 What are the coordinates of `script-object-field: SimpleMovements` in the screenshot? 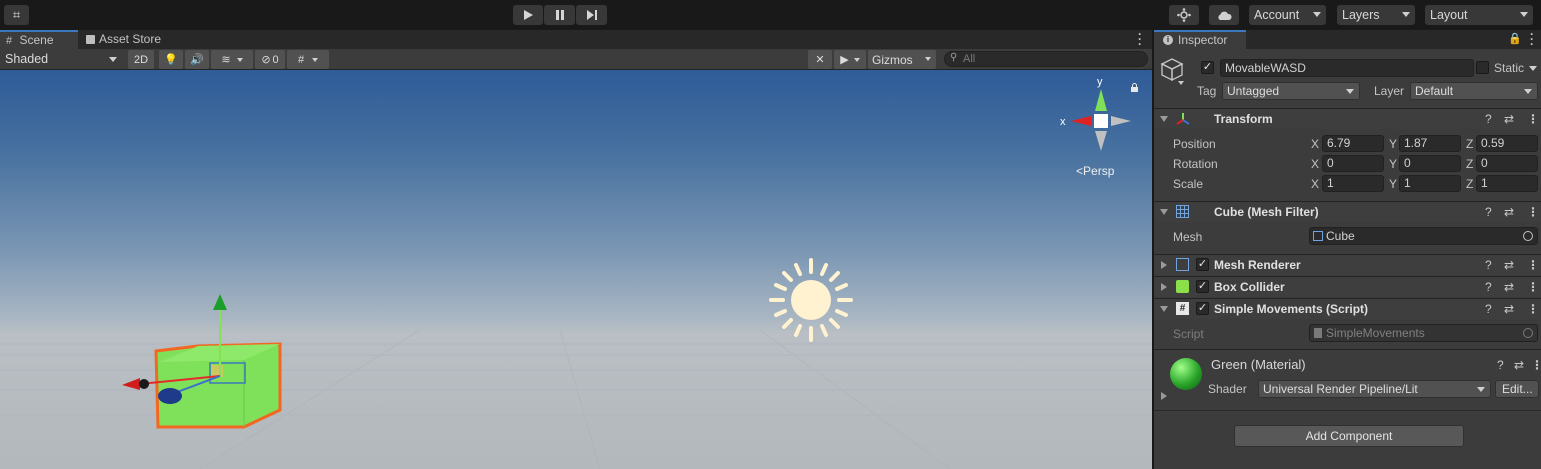 It's located at (1423, 333).